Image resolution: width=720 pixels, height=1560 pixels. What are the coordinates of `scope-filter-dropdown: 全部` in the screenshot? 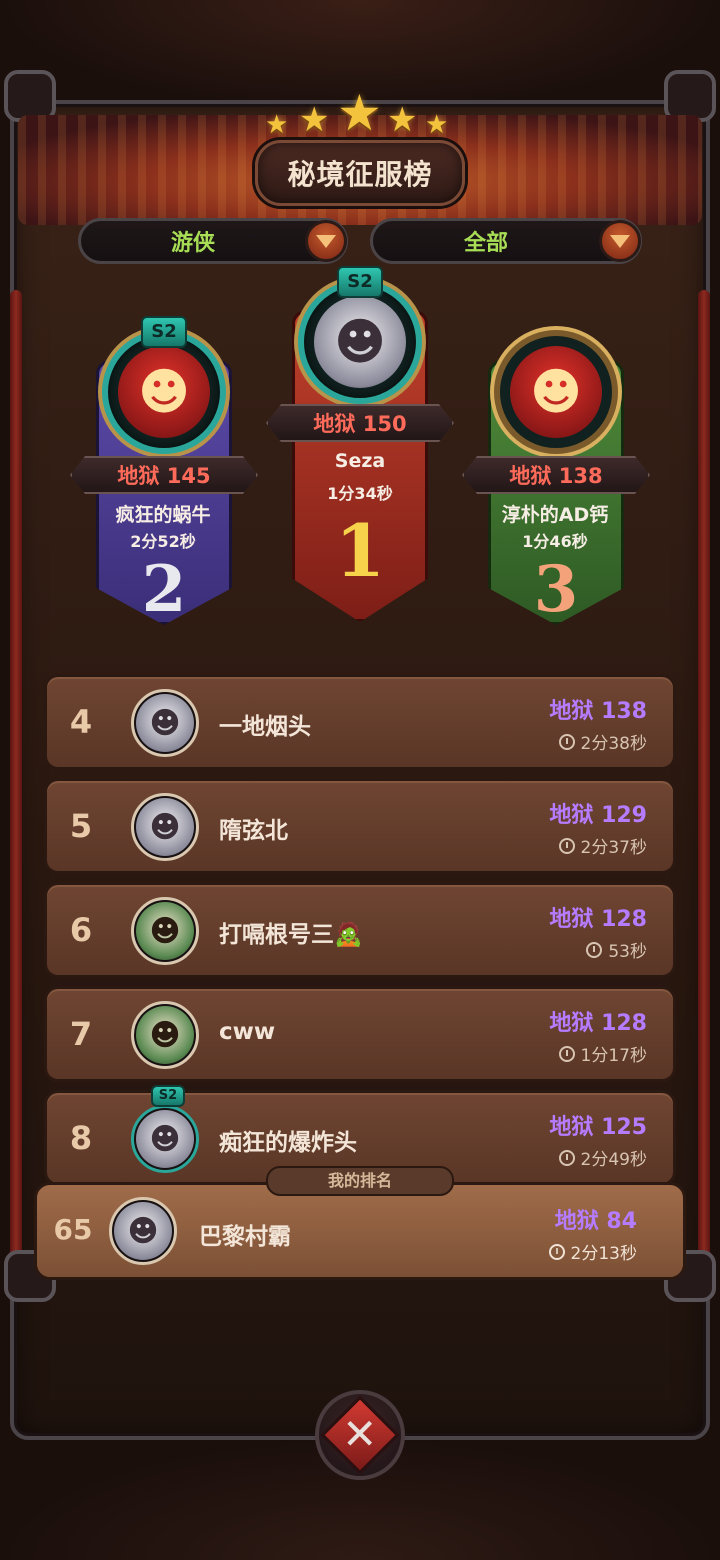 It's located at (506, 241).